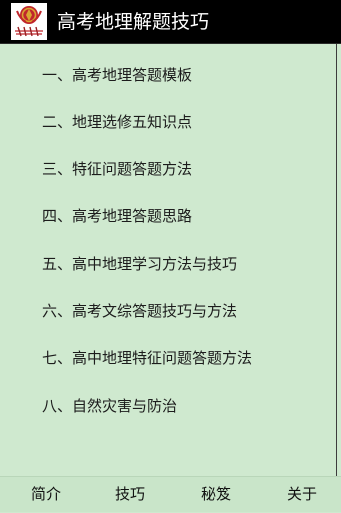 This screenshot has width=341, height=513. Describe the element at coordinates (133, 22) in the screenshot. I see `app-title: 高考地理解题技巧` at that location.